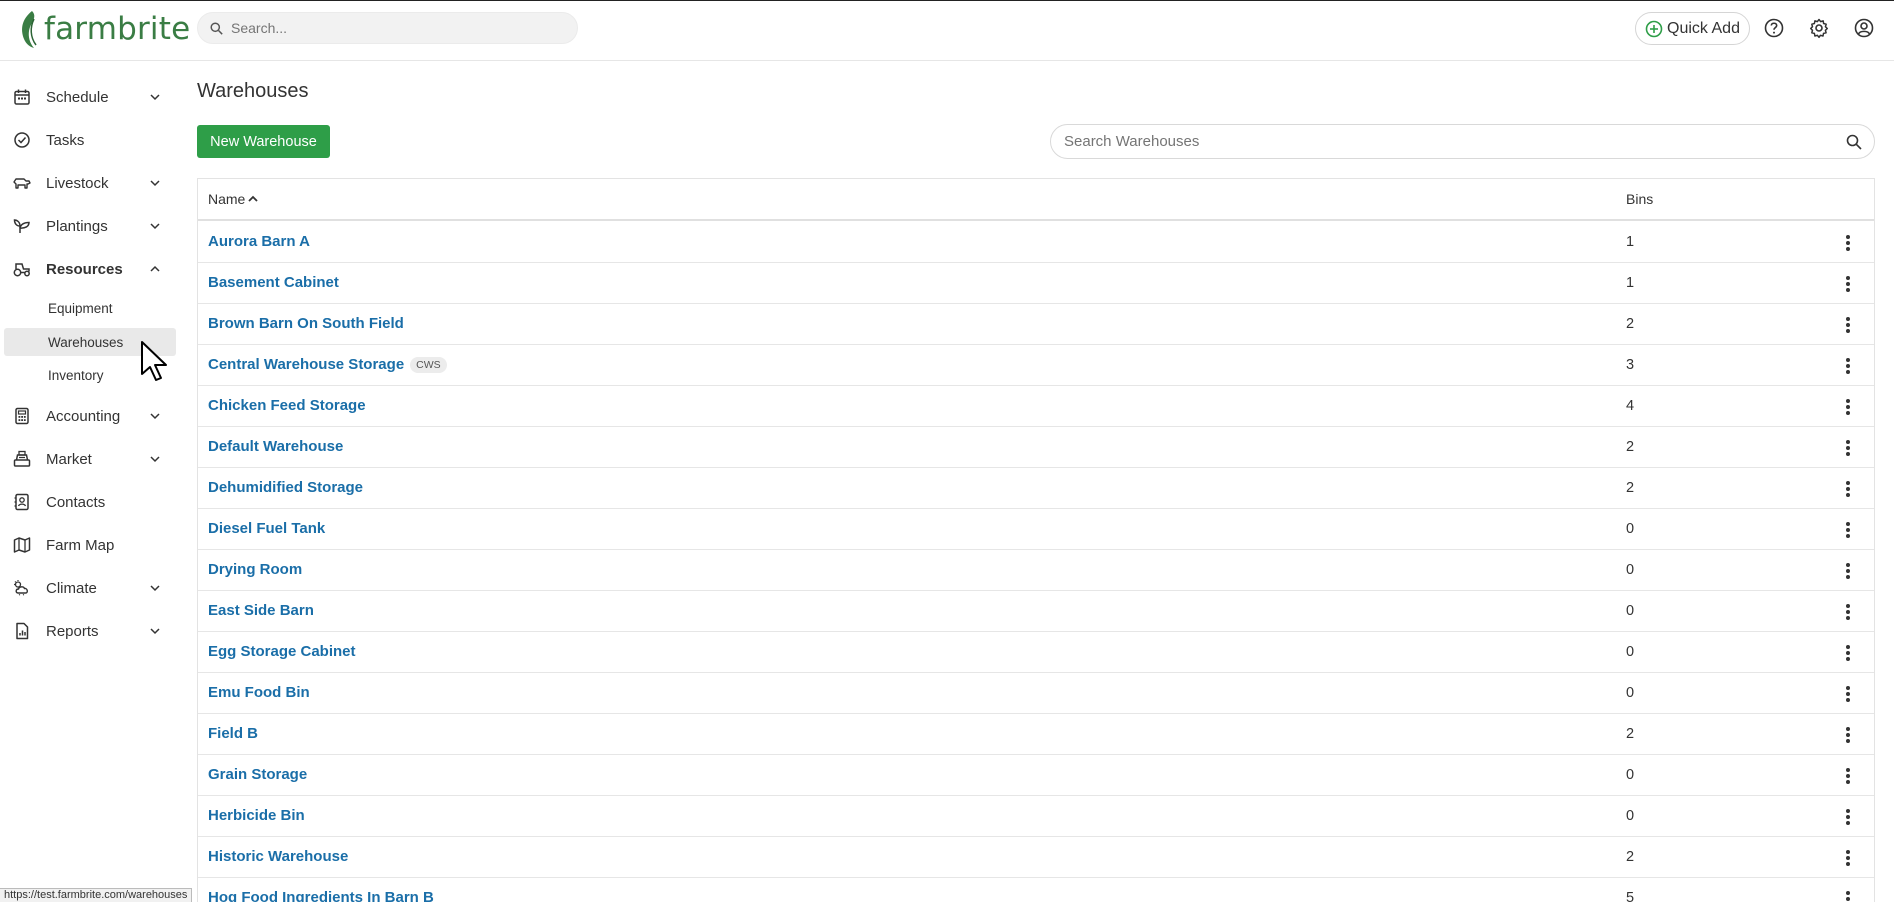 This screenshot has width=1894, height=902. What do you see at coordinates (1692, 28) in the screenshot?
I see `quick-add-button: Quick Add` at bounding box center [1692, 28].